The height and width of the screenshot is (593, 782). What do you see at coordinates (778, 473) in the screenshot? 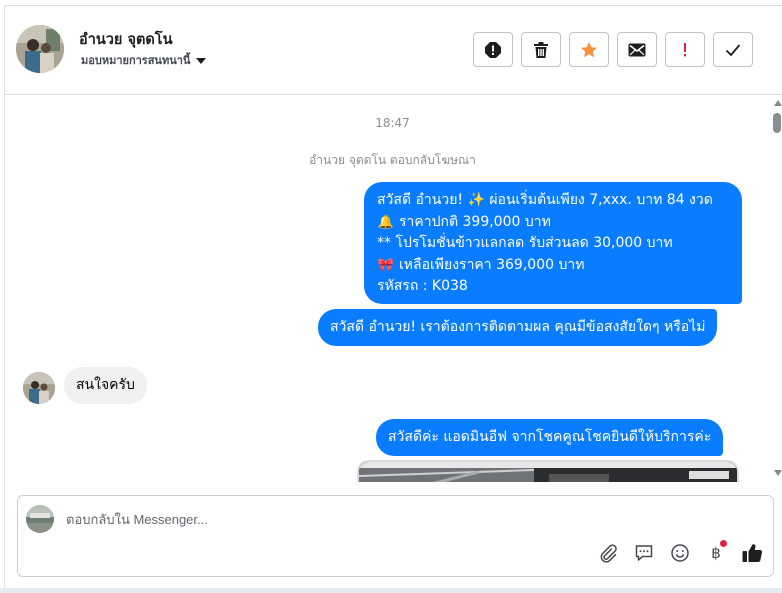
I see `scroll-down-arrow-icon` at bounding box center [778, 473].